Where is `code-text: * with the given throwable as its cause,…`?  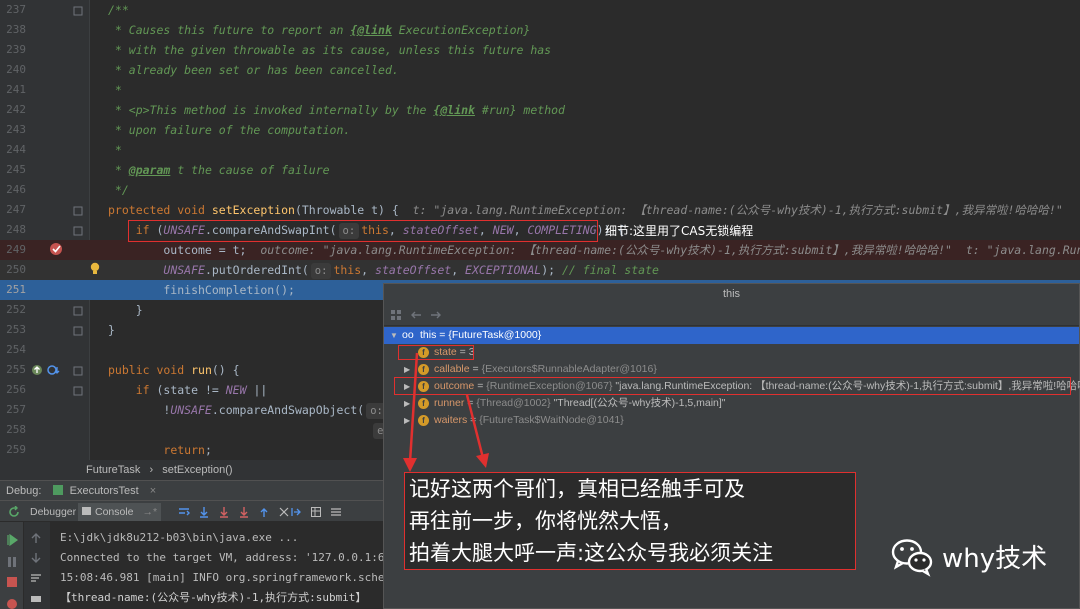
code-text: * with the given throwable as its cause,… is located at coordinates (329, 50).